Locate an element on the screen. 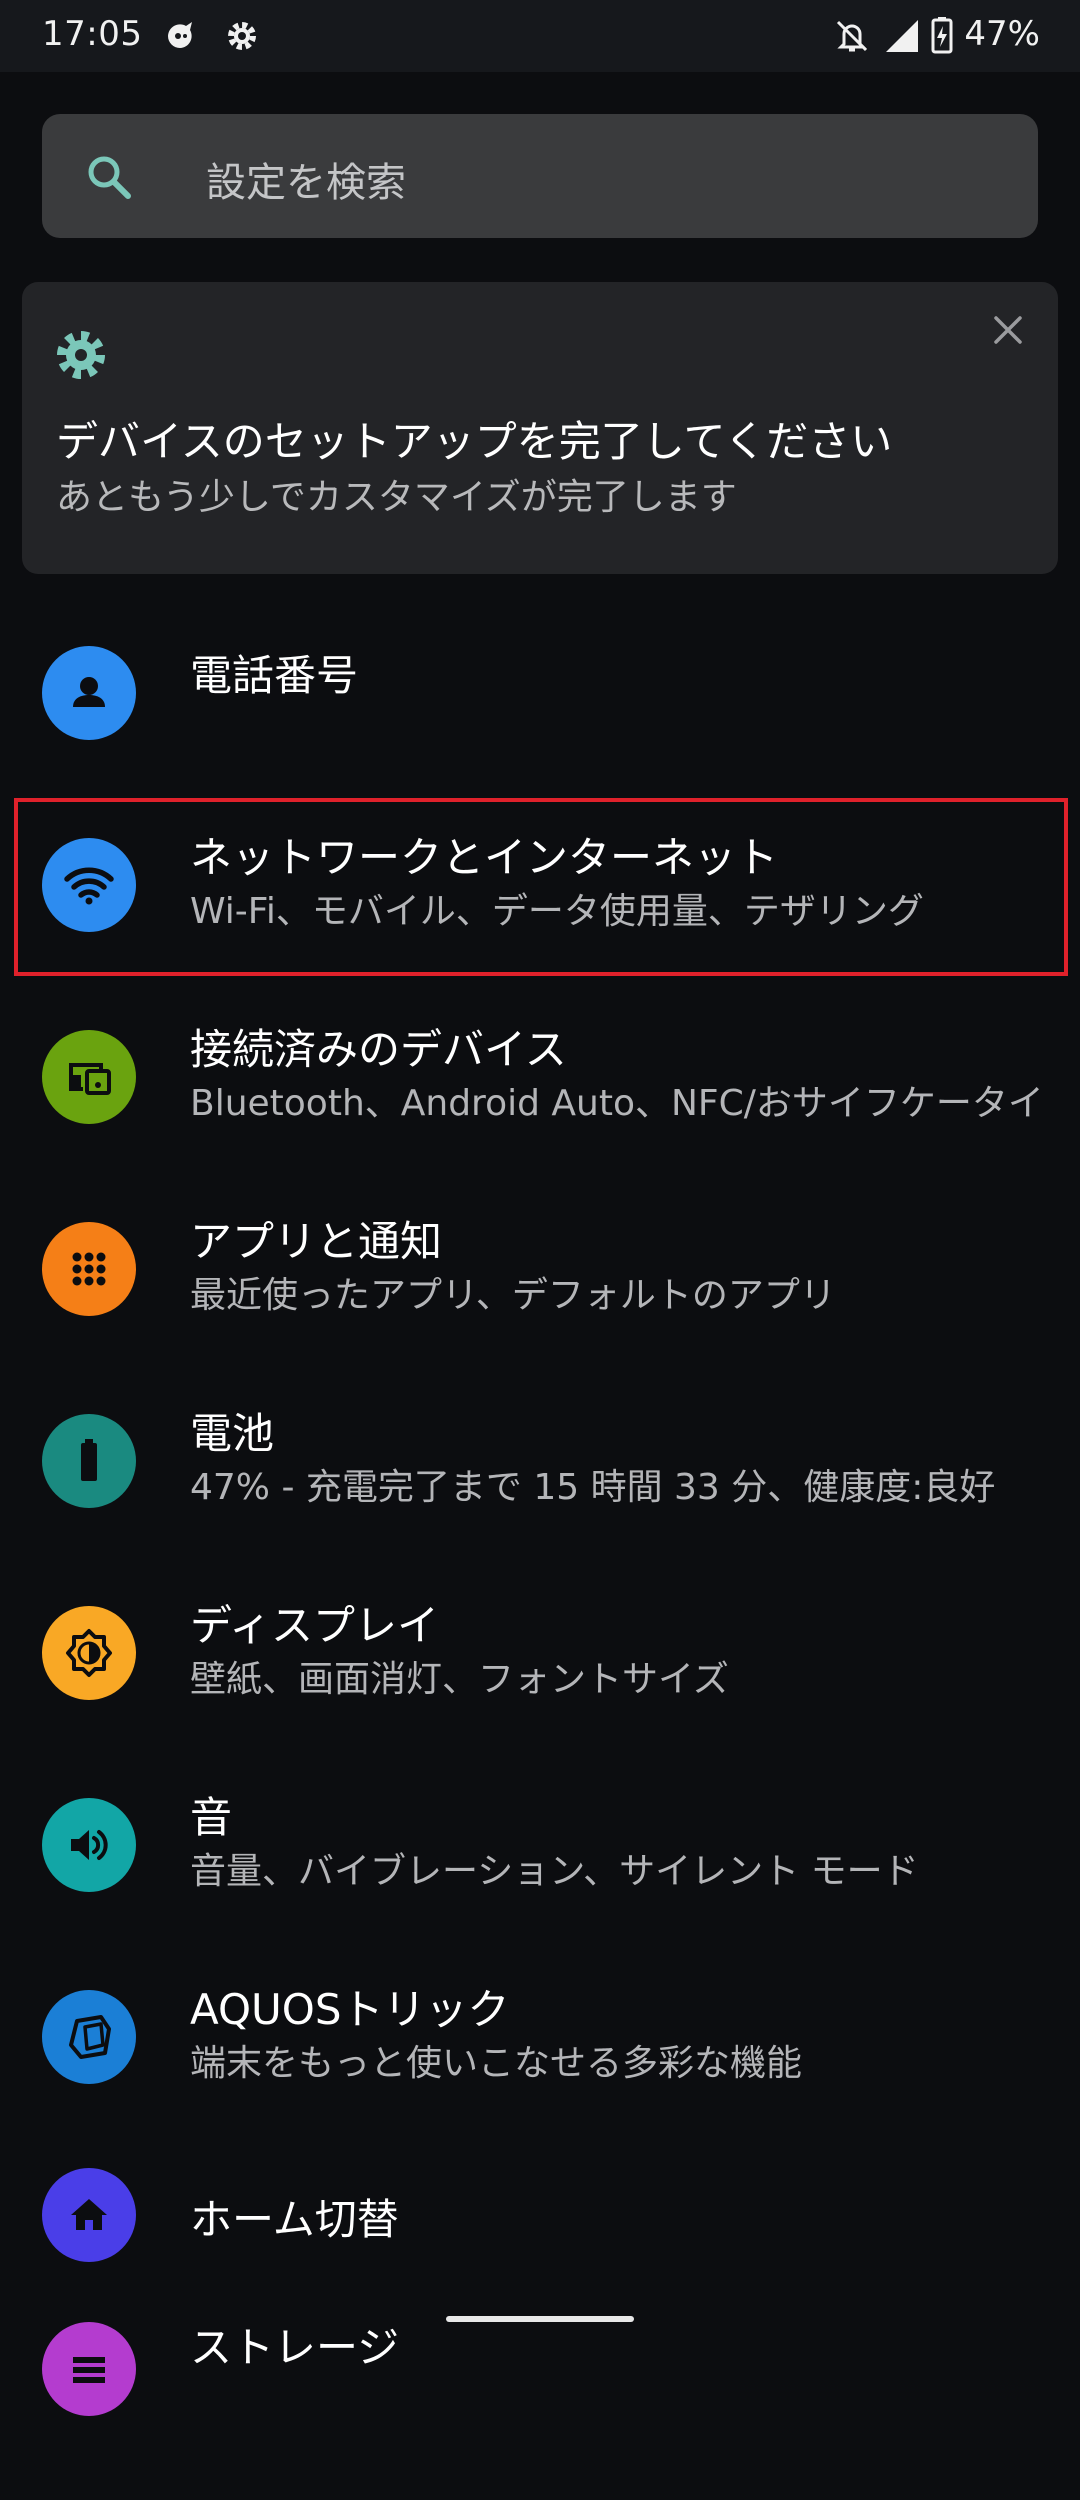 This screenshot has width=1080, height=2500. search-bar: 設定を検索 is located at coordinates (540, 176).